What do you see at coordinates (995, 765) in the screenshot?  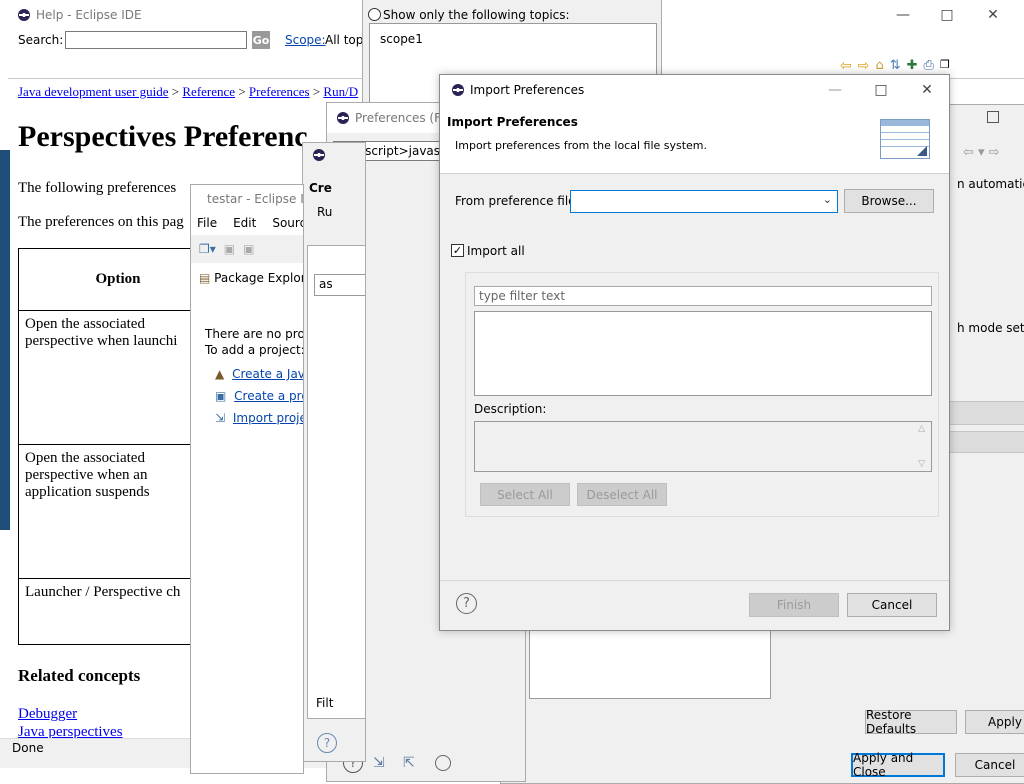 I see `prefs-cancel-label: Cancel` at bounding box center [995, 765].